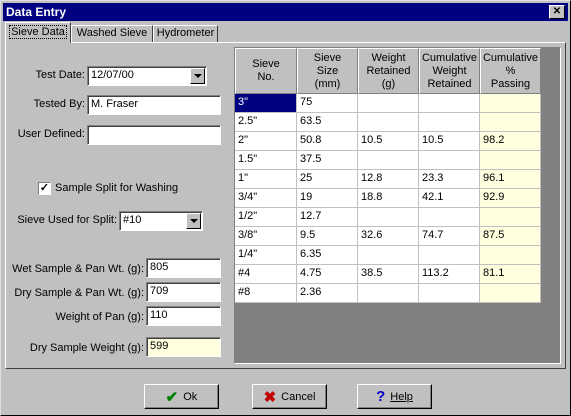 This screenshot has width=571, height=416. Describe the element at coordinates (449, 274) in the screenshot. I see `grid-cell: 113.2` at that location.